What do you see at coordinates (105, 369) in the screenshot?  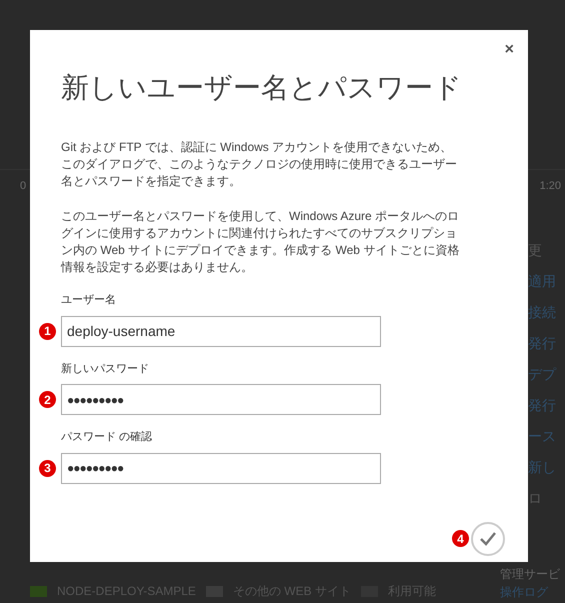 I see `field-label: 新しいパスワード` at bounding box center [105, 369].